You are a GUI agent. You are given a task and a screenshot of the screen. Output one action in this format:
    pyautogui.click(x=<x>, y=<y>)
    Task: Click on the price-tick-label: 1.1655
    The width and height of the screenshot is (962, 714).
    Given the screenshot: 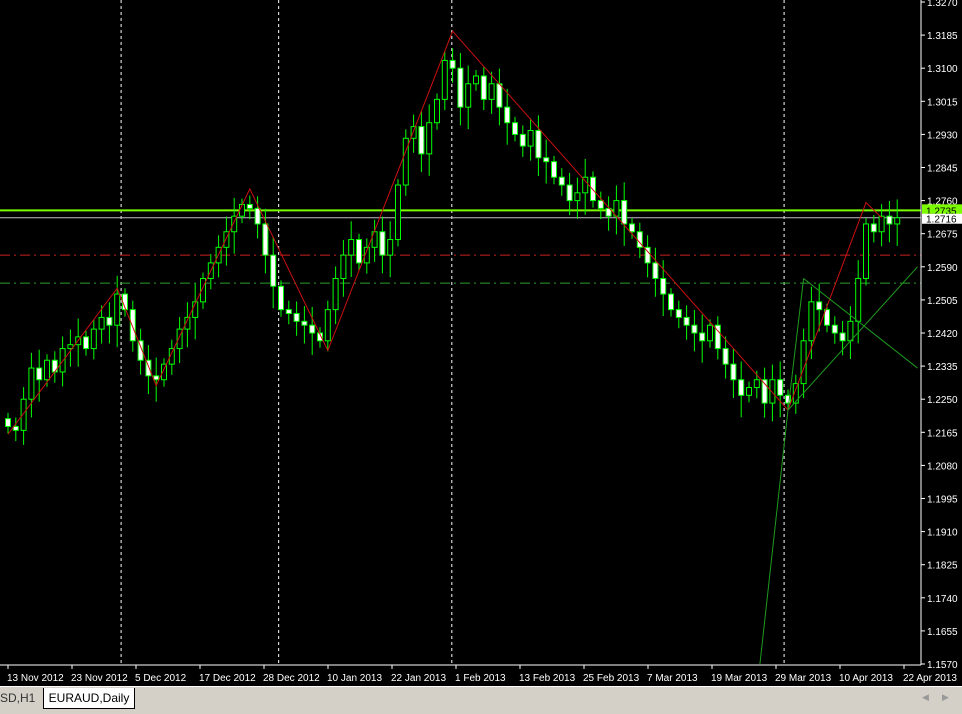 What is the action you would take?
    pyautogui.click(x=942, y=632)
    